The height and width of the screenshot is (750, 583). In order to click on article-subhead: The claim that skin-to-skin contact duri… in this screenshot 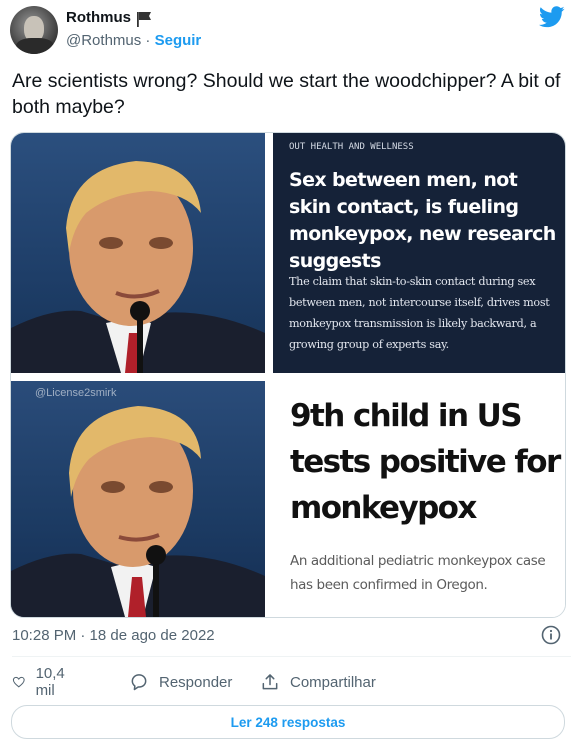, I will do `click(419, 313)`.